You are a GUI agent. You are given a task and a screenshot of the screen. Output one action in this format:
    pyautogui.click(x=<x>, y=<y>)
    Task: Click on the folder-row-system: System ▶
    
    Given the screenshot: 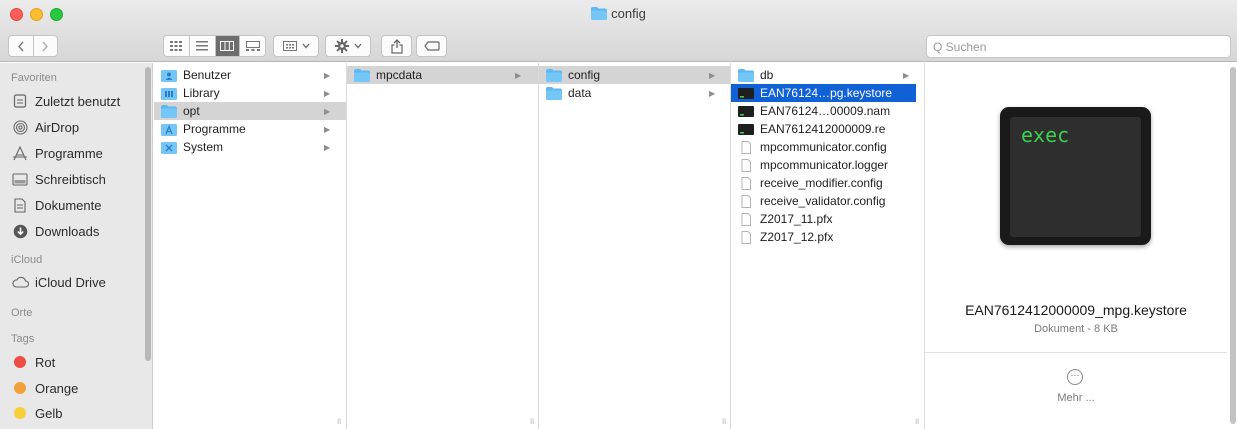 What is the action you would take?
    pyautogui.click(x=250, y=147)
    